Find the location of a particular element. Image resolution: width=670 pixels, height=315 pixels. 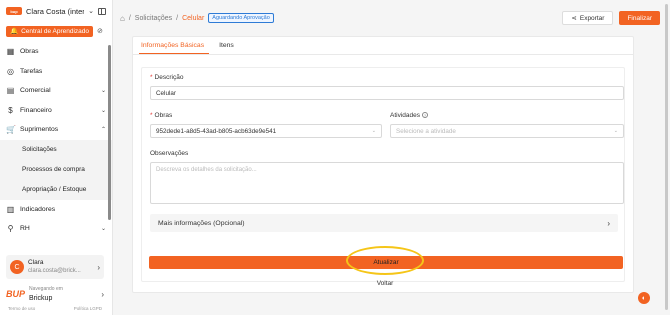

sidebar-item-label: Suprimentos is located at coordinates (39, 130).